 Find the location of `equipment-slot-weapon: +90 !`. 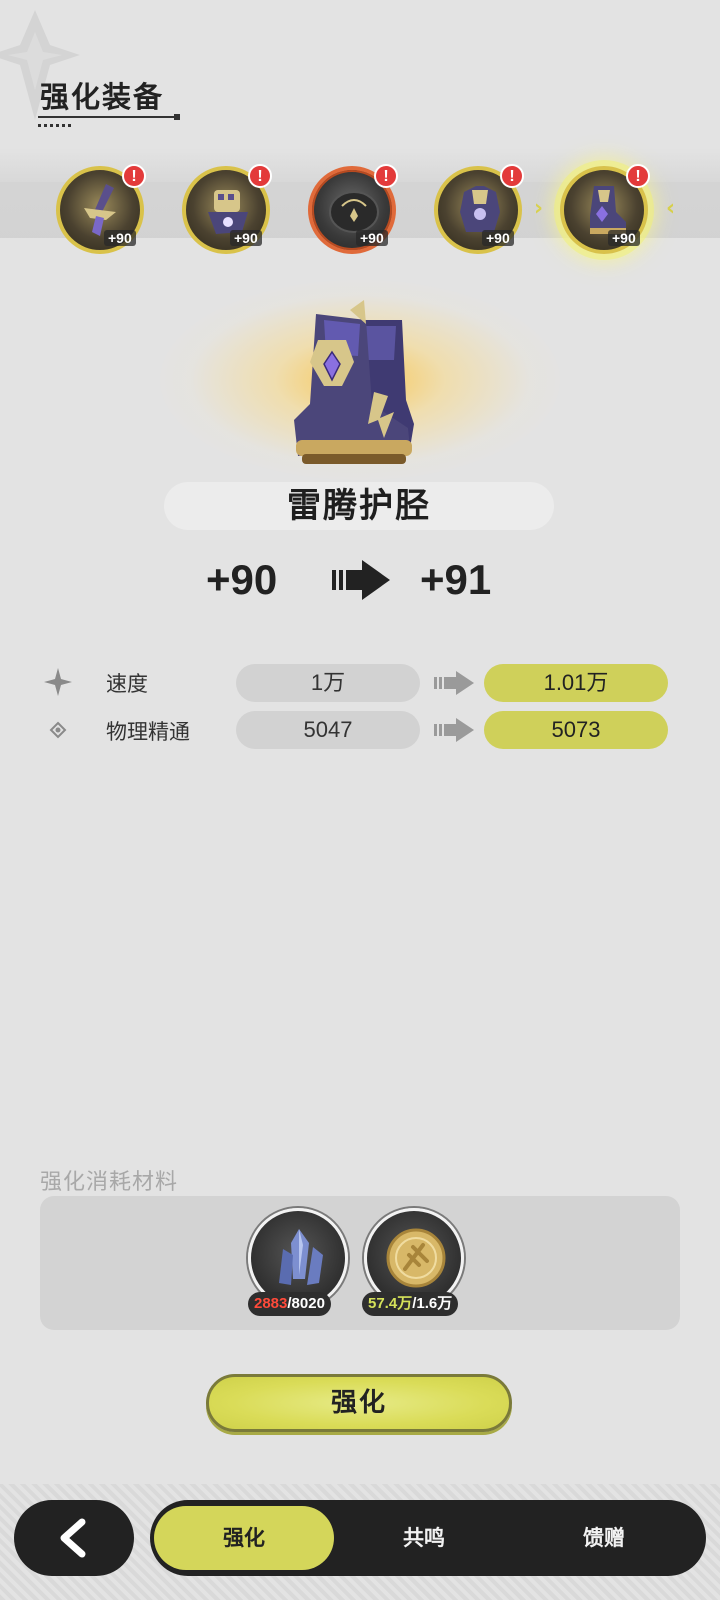

equipment-slot-weapon: +90 ! is located at coordinates (101, 209).